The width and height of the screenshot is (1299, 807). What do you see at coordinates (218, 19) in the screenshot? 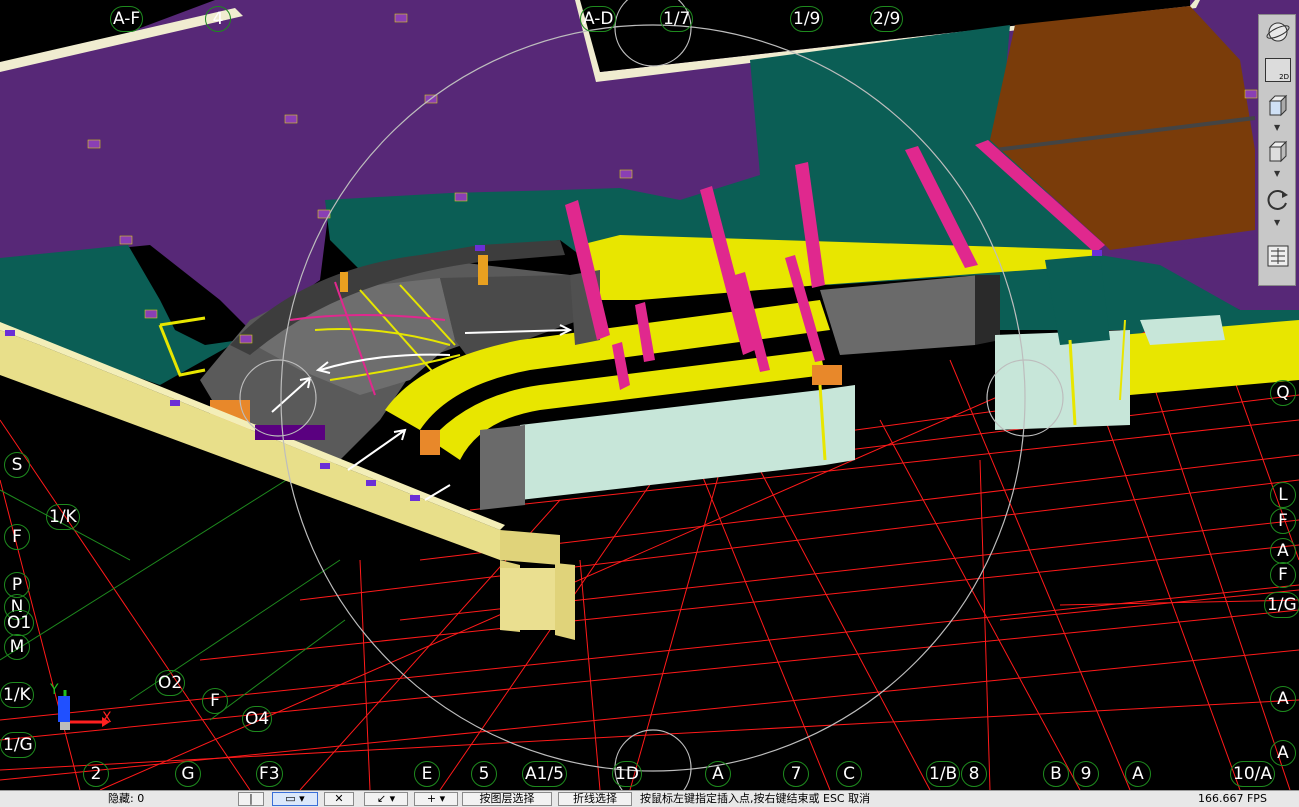
I see `axis-label: 4` at bounding box center [218, 19].